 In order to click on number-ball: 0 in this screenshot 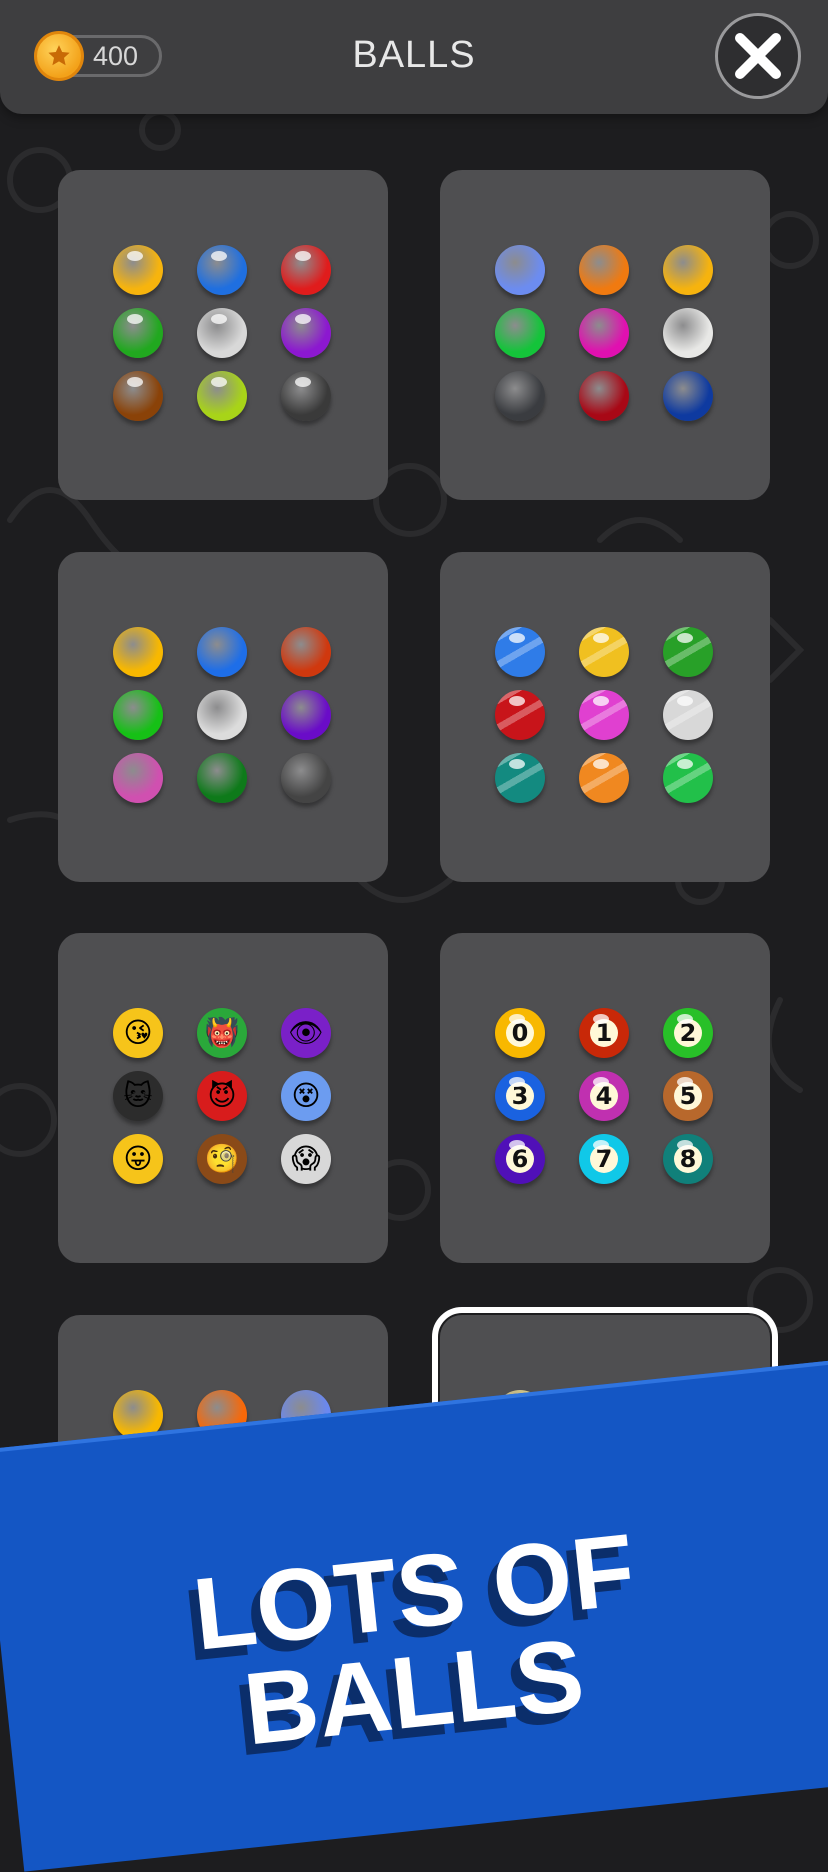, I will do `click(520, 1033)`.